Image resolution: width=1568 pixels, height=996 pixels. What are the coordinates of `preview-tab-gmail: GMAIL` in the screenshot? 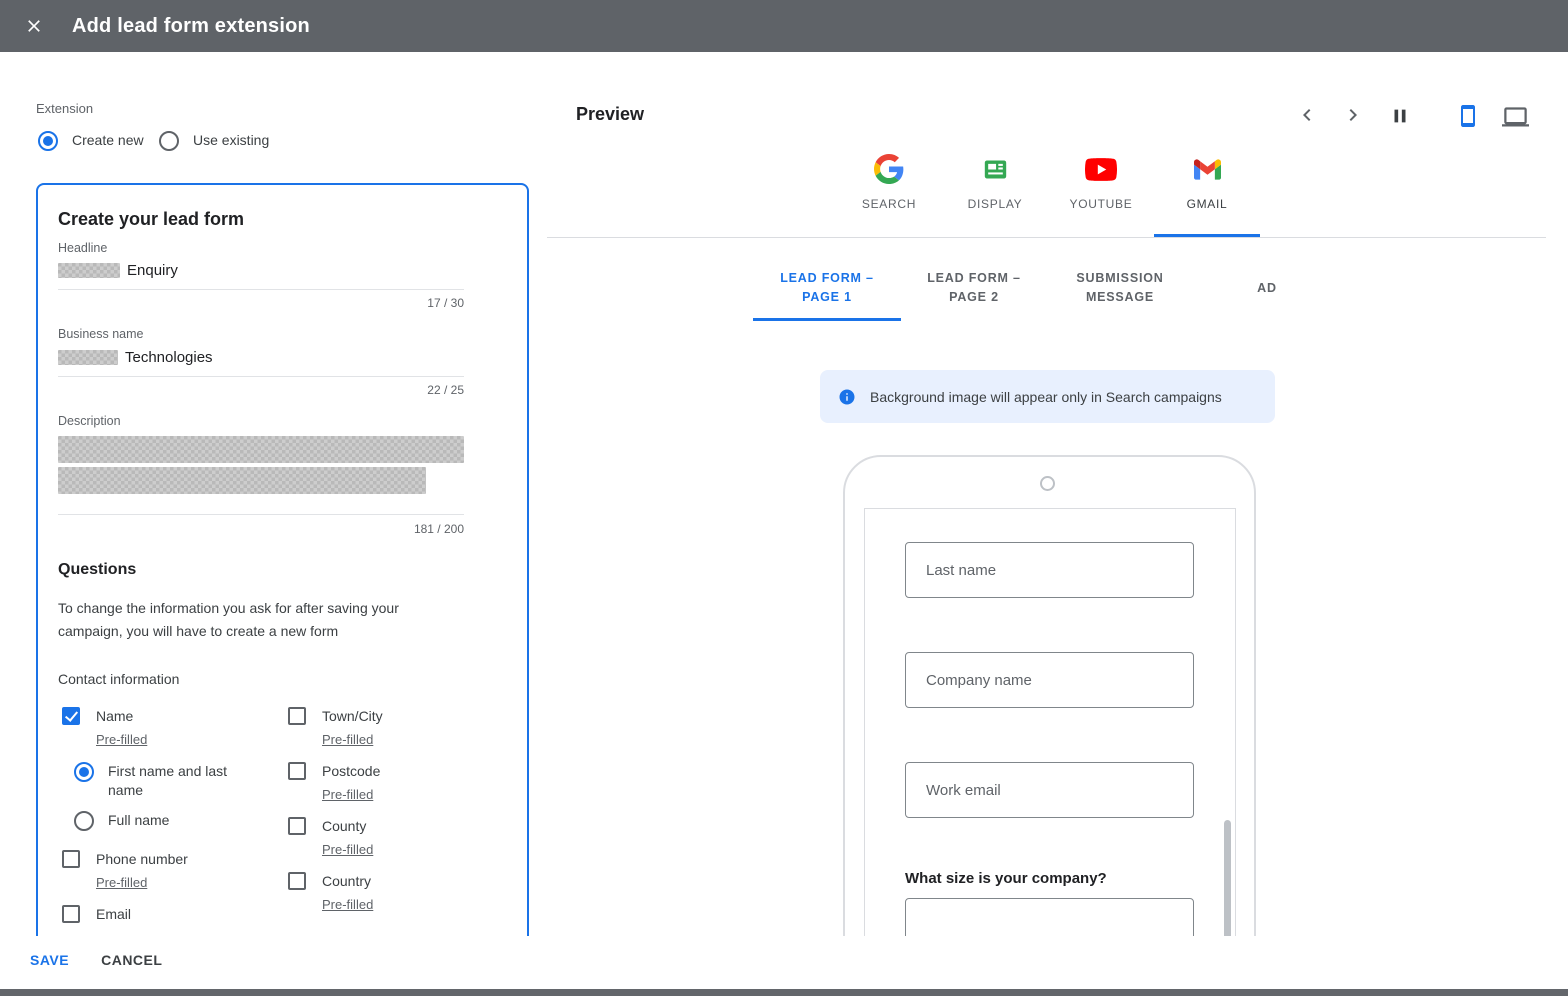 It's located at (1207, 196).